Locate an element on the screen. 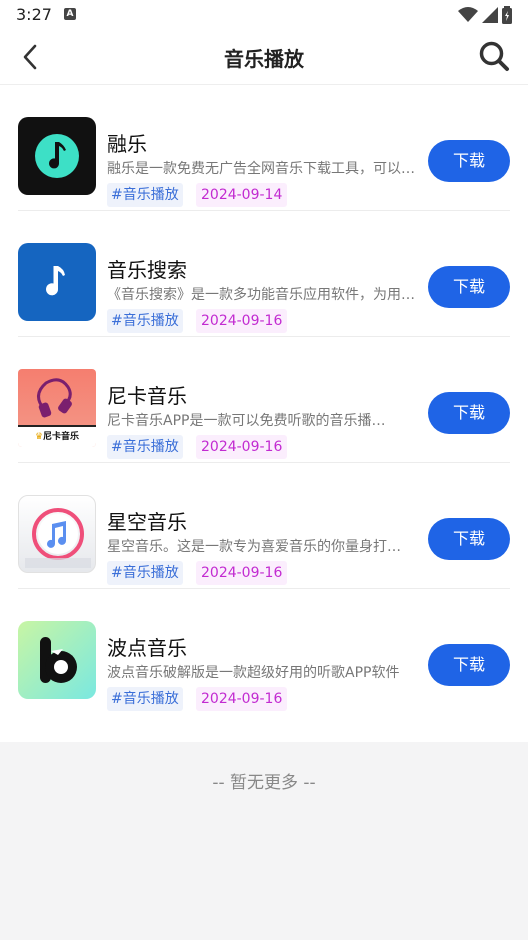 This screenshot has width=528, height=940. app-name: 尼卡音乐 is located at coordinates (147, 396).